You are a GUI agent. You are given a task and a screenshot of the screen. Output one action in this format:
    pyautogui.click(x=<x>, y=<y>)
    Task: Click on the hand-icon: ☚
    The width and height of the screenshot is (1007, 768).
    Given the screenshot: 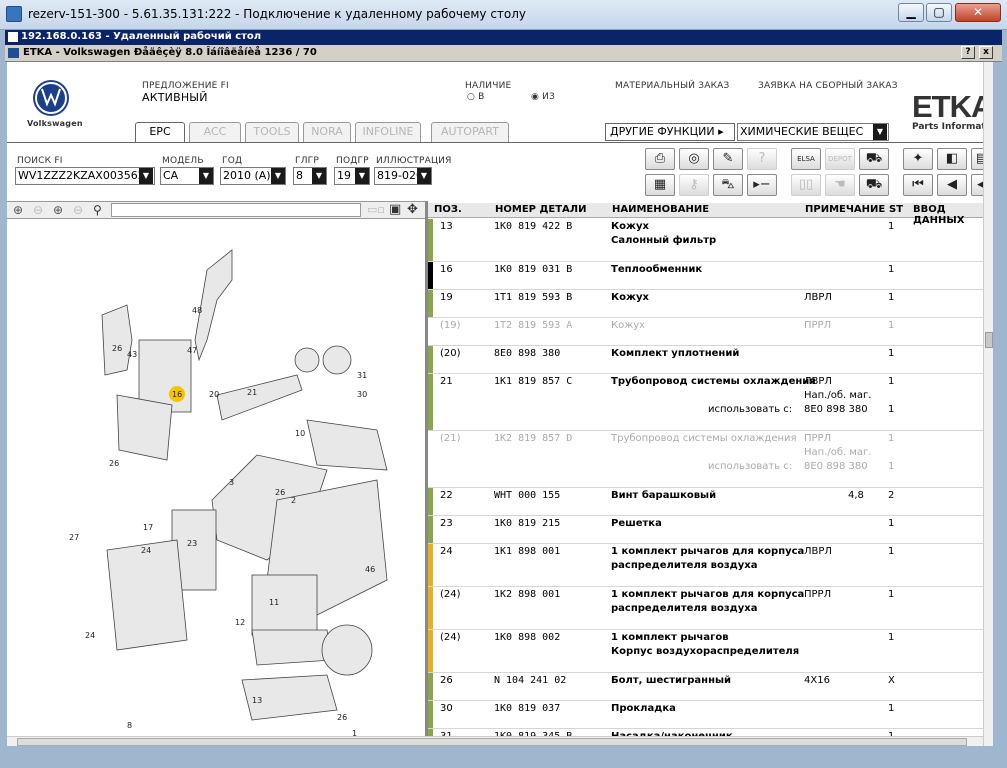 What is the action you would take?
    pyautogui.click(x=840, y=185)
    